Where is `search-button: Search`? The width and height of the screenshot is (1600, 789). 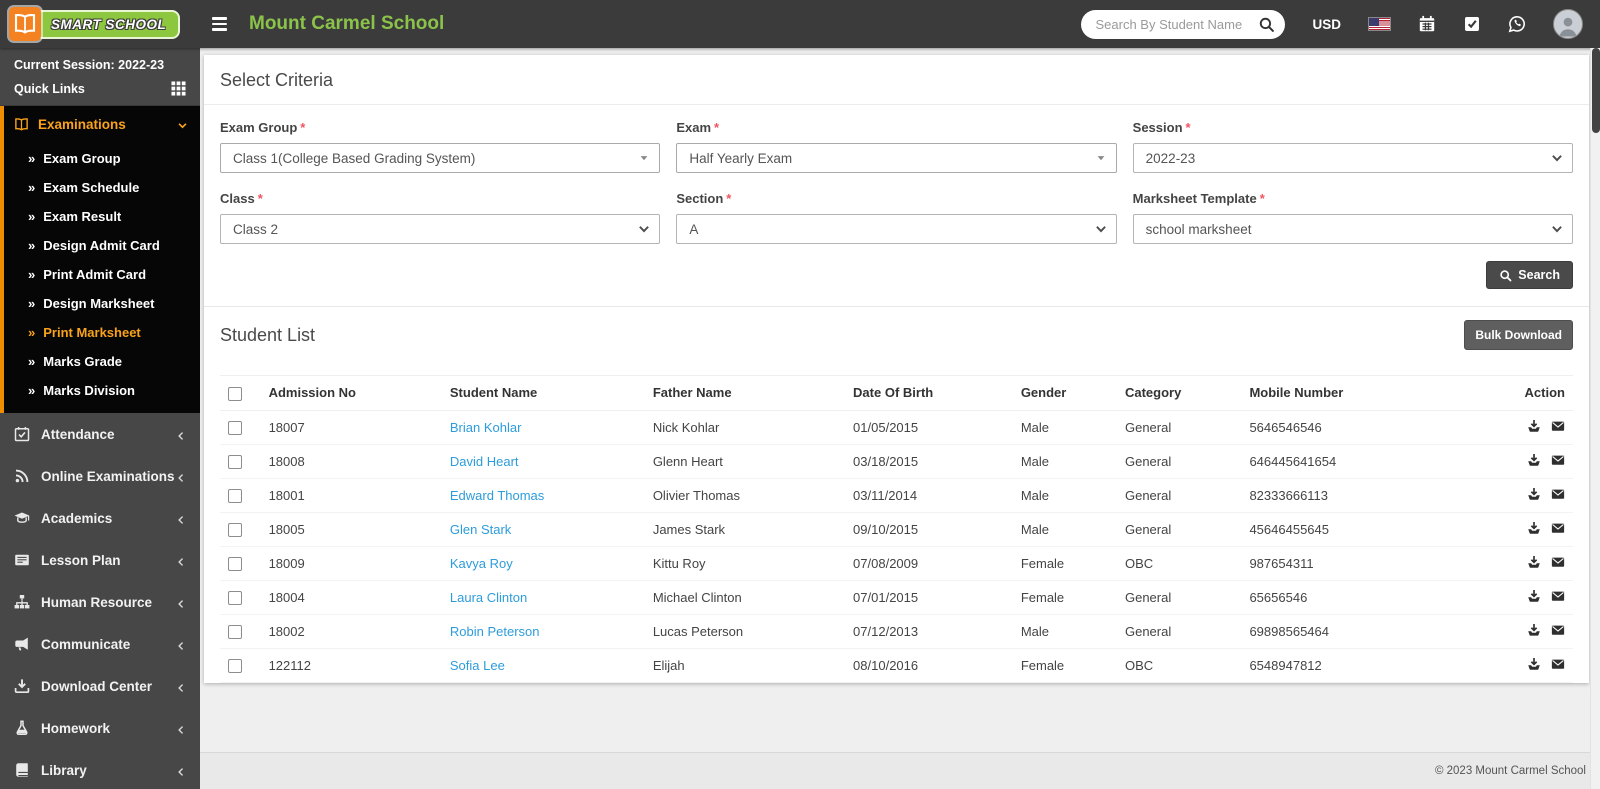 search-button: Search is located at coordinates (1529, 275).